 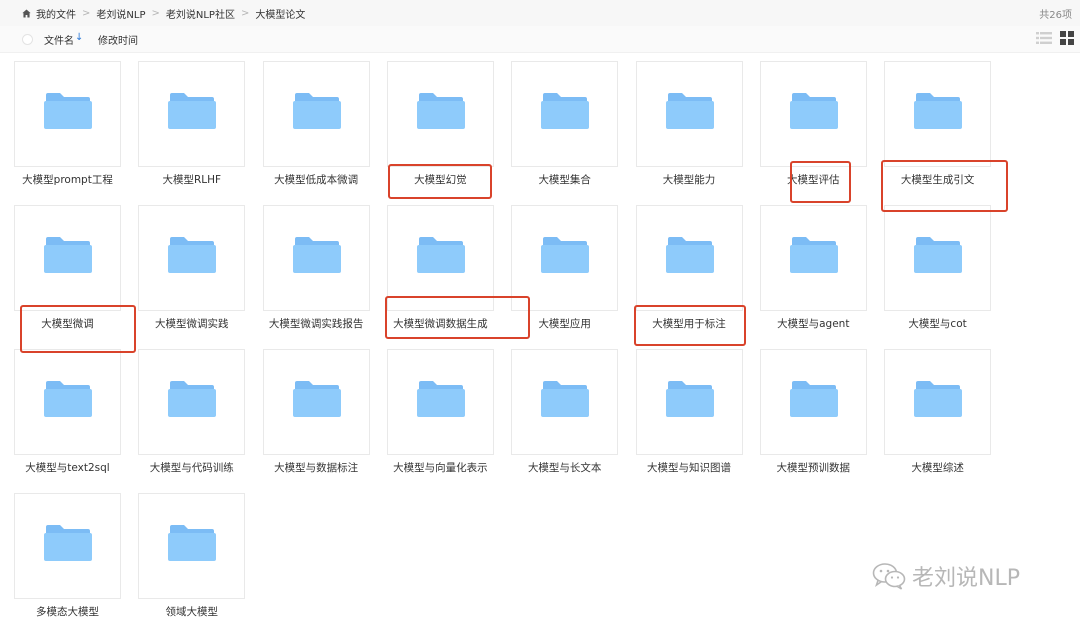 What do you see at coordinates (192, 611) in the screenshot?
I see `folder-name: 领域大模型` at bounding box center [192, 611].